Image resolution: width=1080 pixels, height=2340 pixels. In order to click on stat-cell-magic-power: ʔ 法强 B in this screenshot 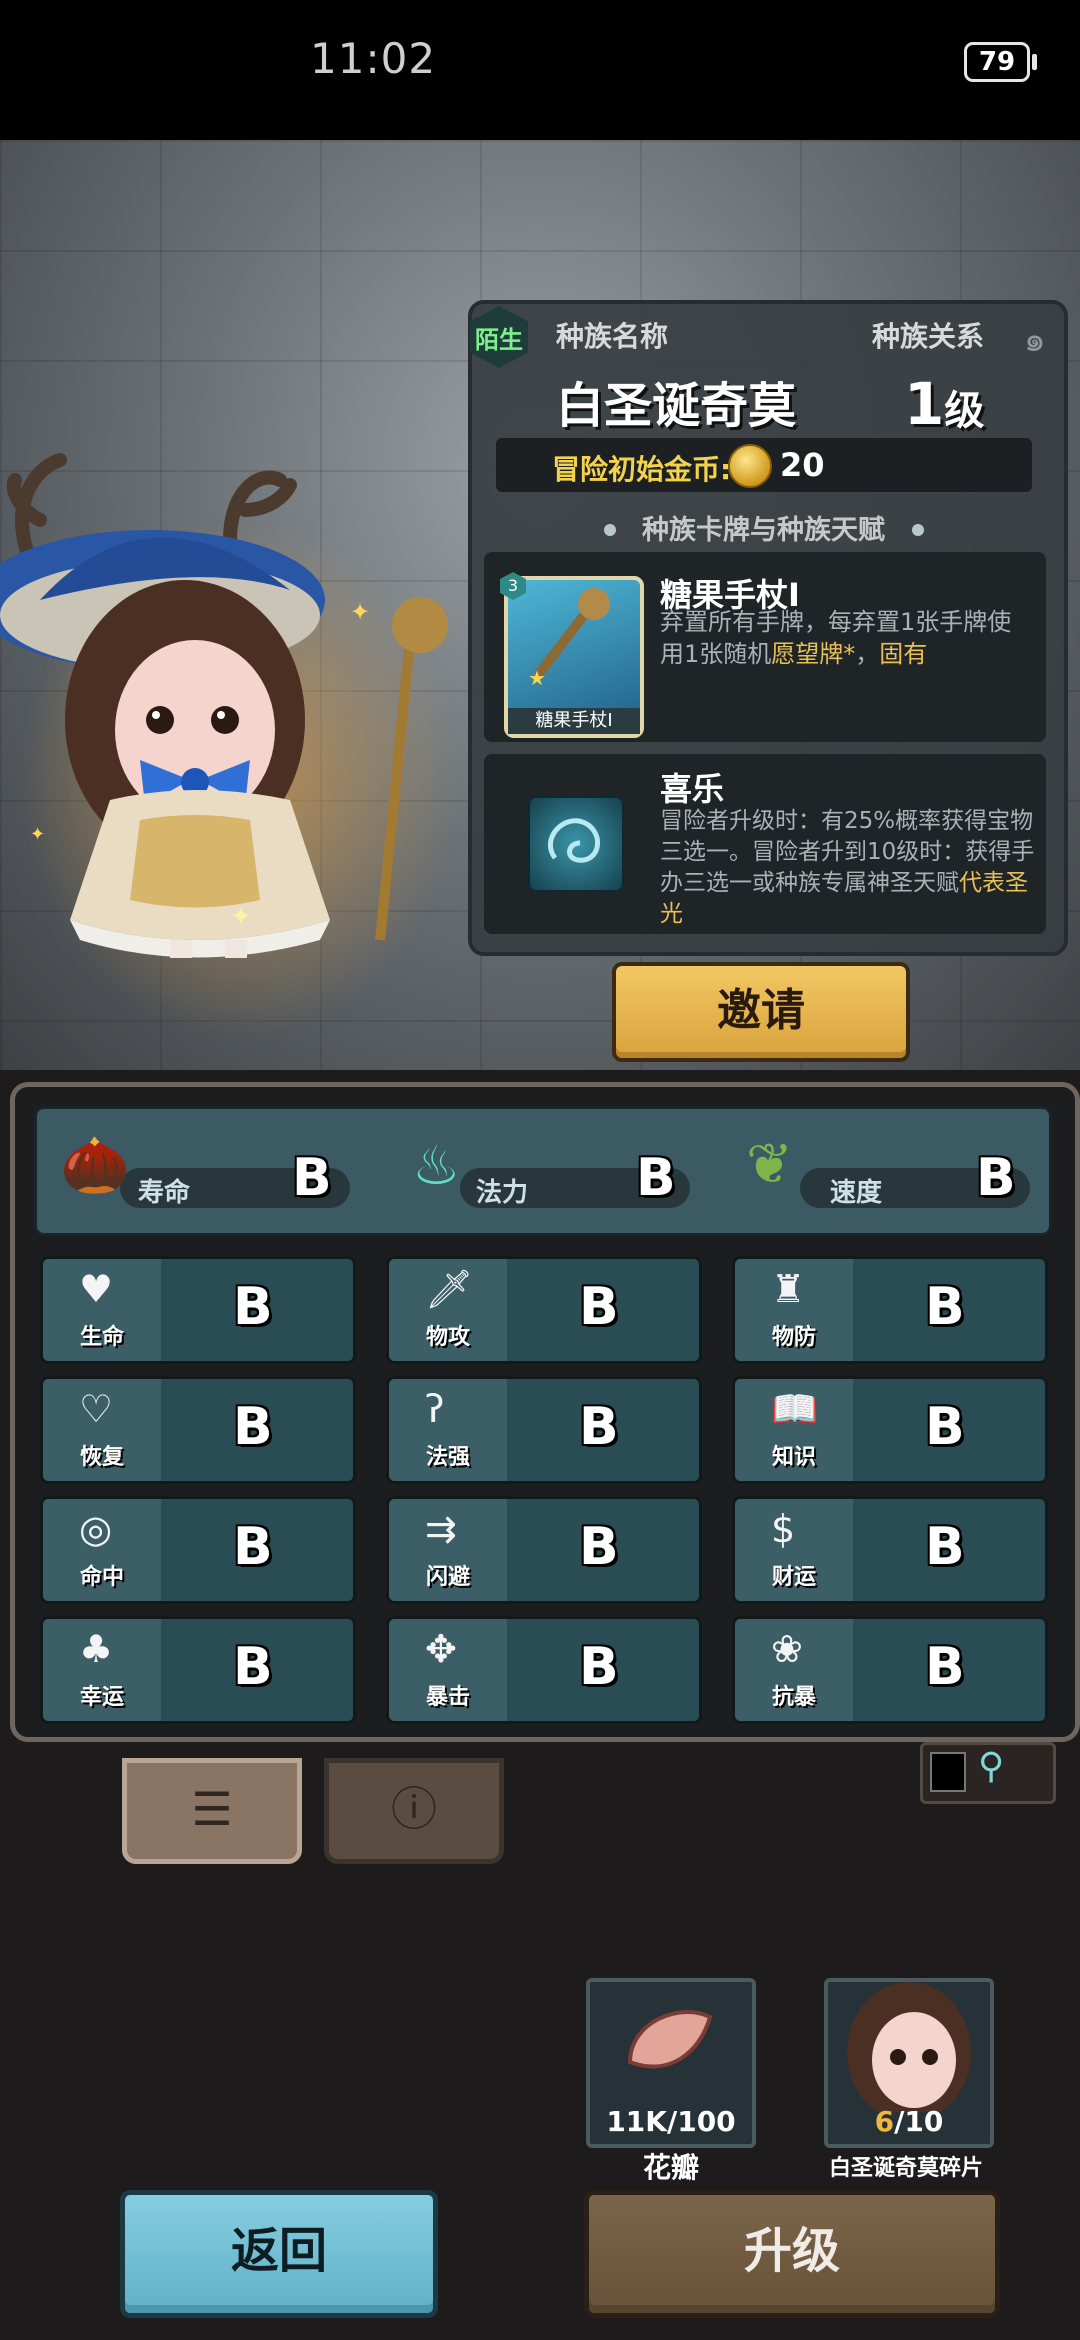, I will do `click(544, 1430)`.